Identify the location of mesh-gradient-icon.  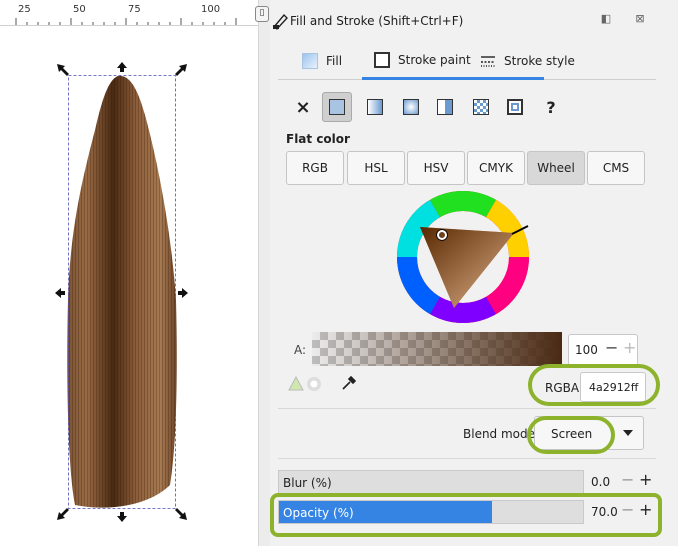
(445, 107).